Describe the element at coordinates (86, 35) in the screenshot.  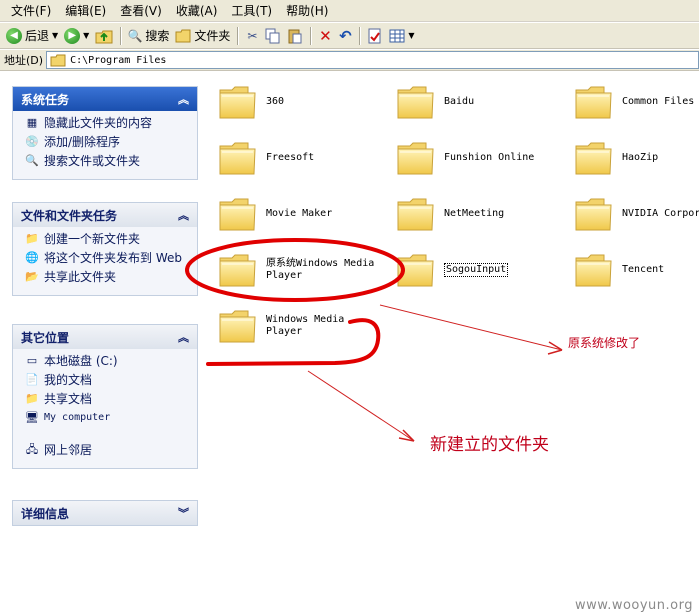
I see `forward-dropdown-icon: ▼` at that location.